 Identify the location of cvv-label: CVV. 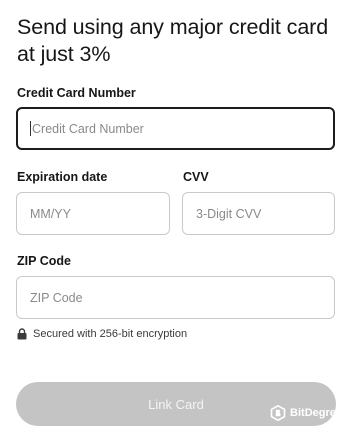
(196, 177).